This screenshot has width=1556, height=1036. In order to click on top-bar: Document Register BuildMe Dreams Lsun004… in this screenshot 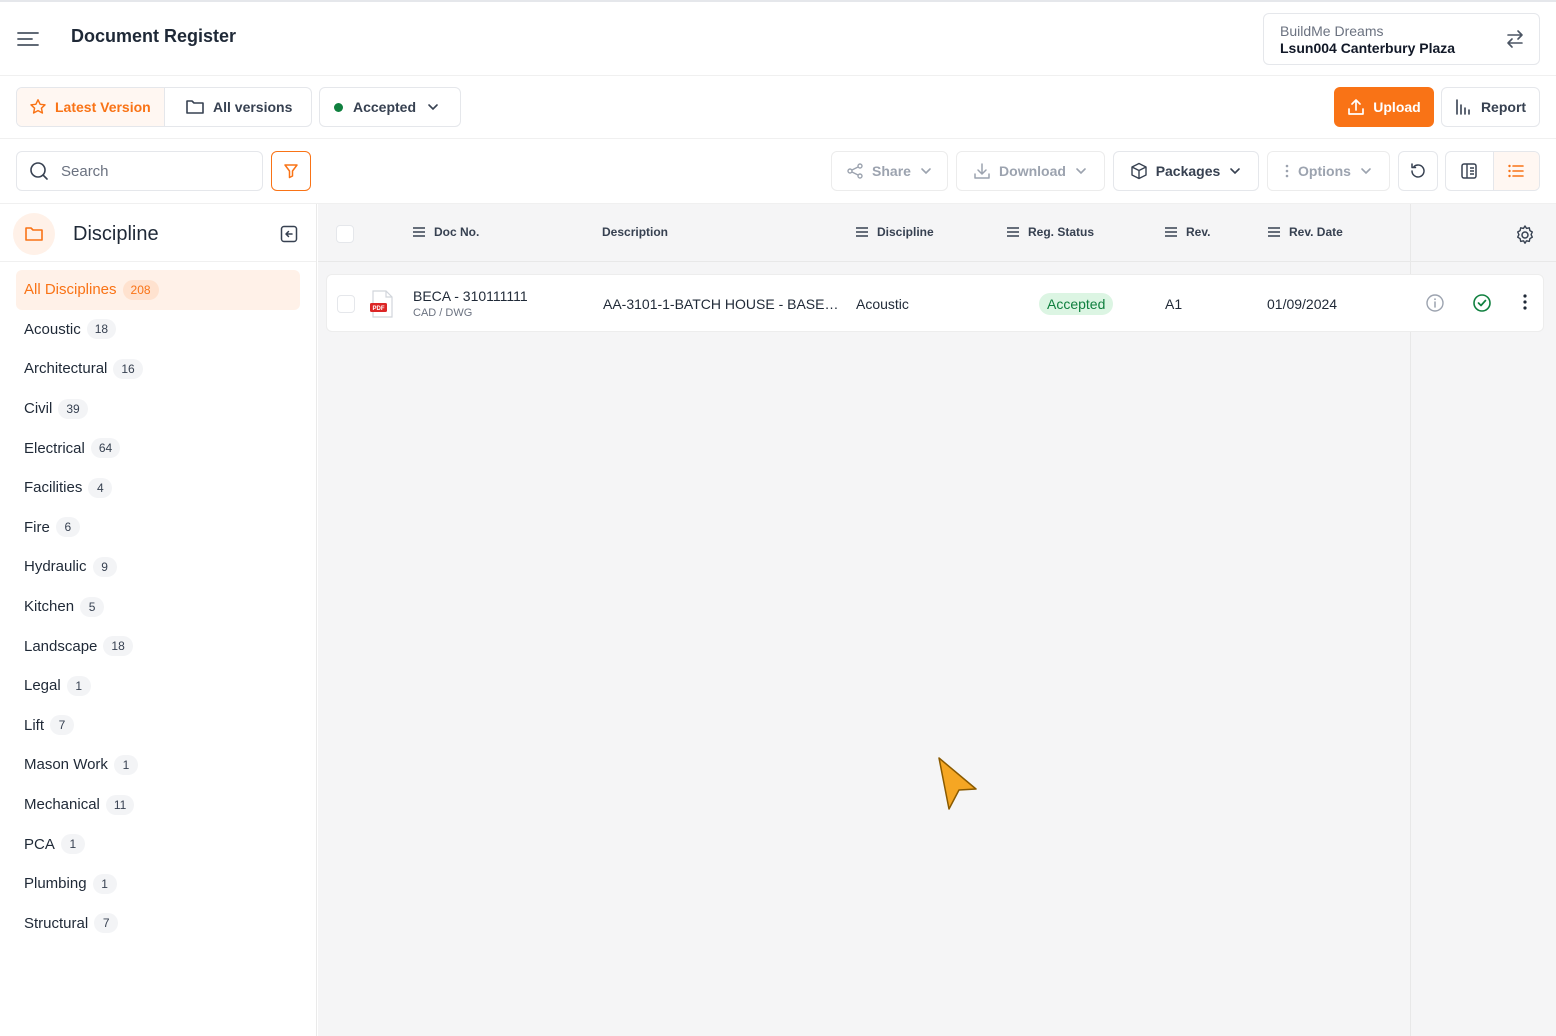, I will do `click(778, 38)`.